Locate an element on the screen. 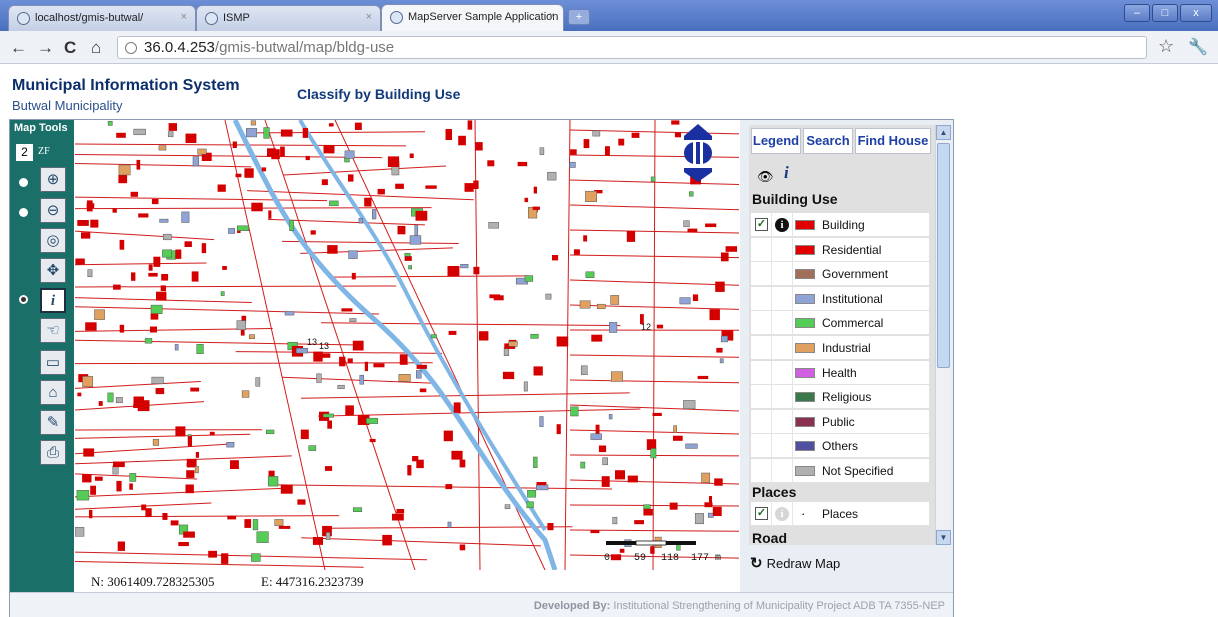 This screenshot has width=1218, height=617. eraser-button: ✎ is located at coordinates (53, 422).